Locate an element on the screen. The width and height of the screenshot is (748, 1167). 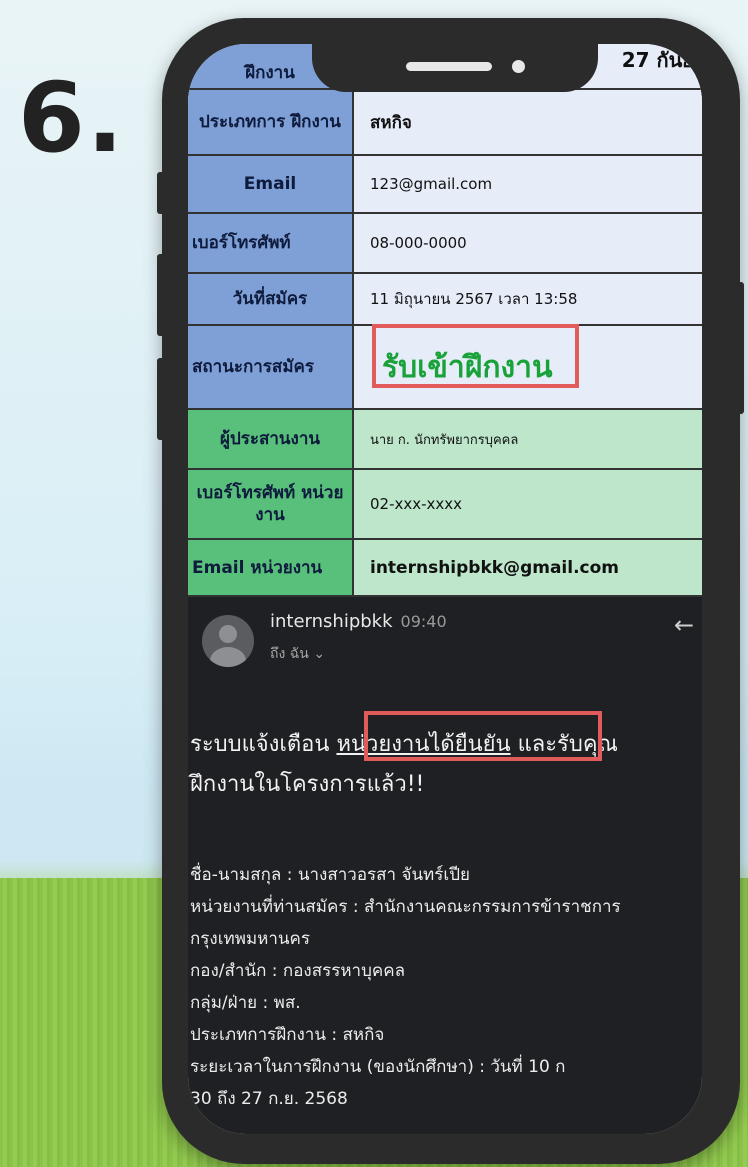
camera-icon is located at coordinates (518, 66).